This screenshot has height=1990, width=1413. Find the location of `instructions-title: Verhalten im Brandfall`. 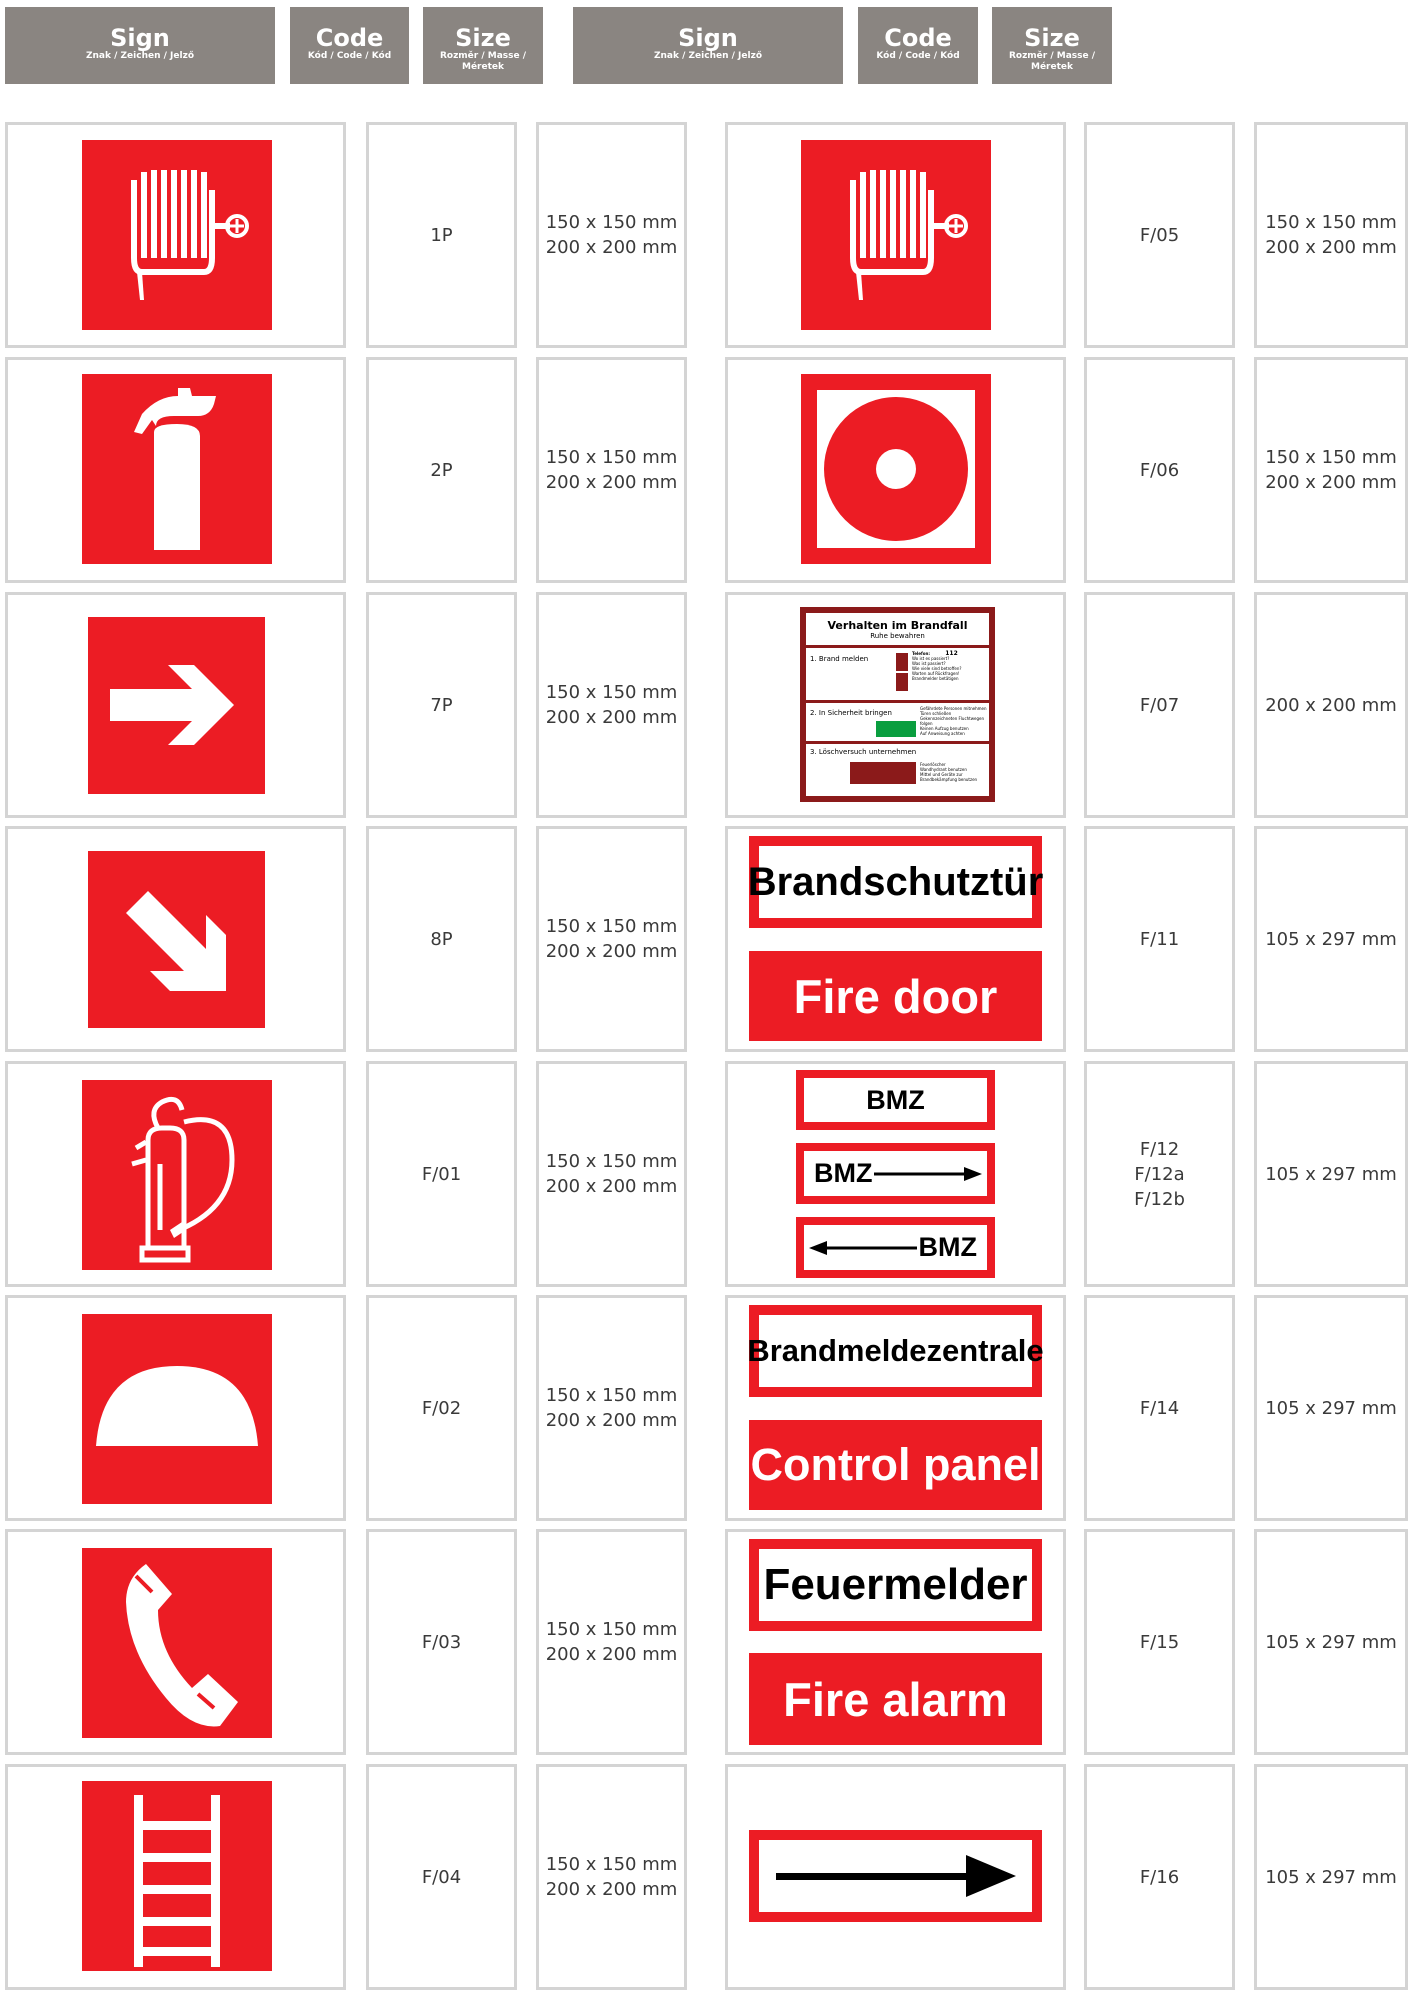

instructions-title: Verhalten im Brandfall is located at coordinates (897, 625).